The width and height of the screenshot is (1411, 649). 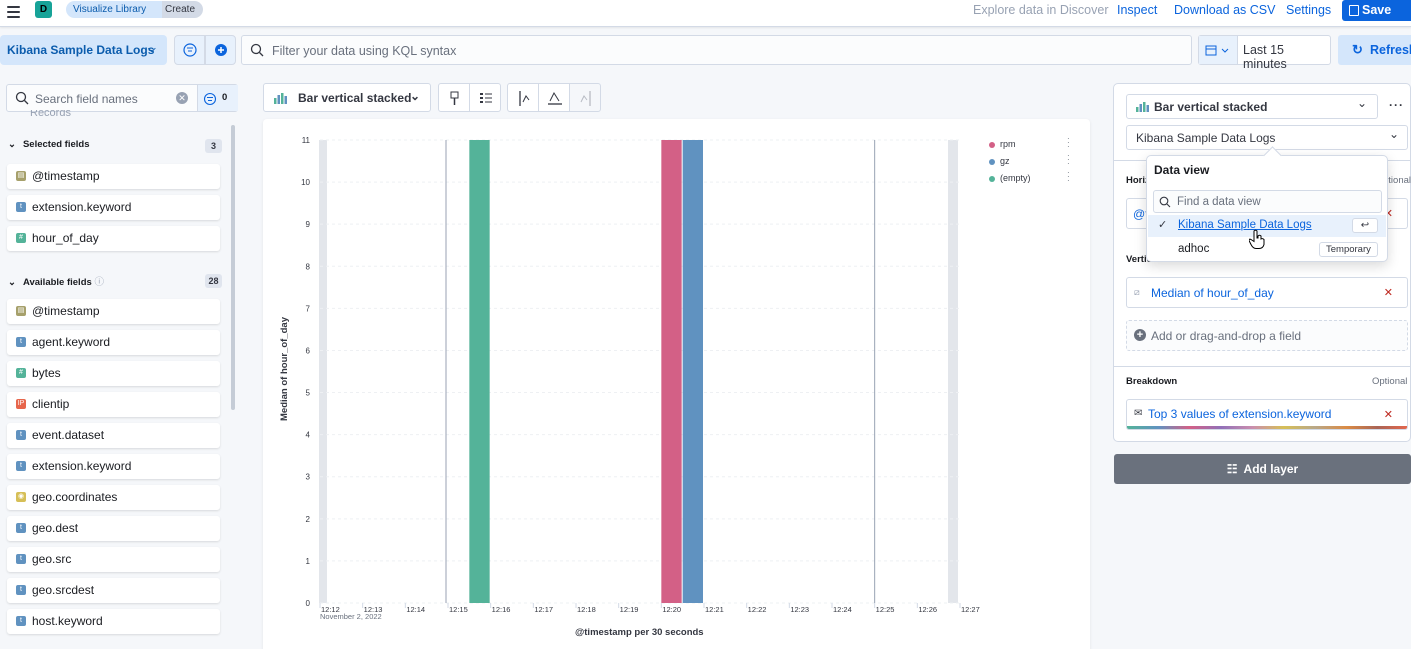 I want to click on find-data-view-placeholder: Find a data view, so click(x=1219, y=202).